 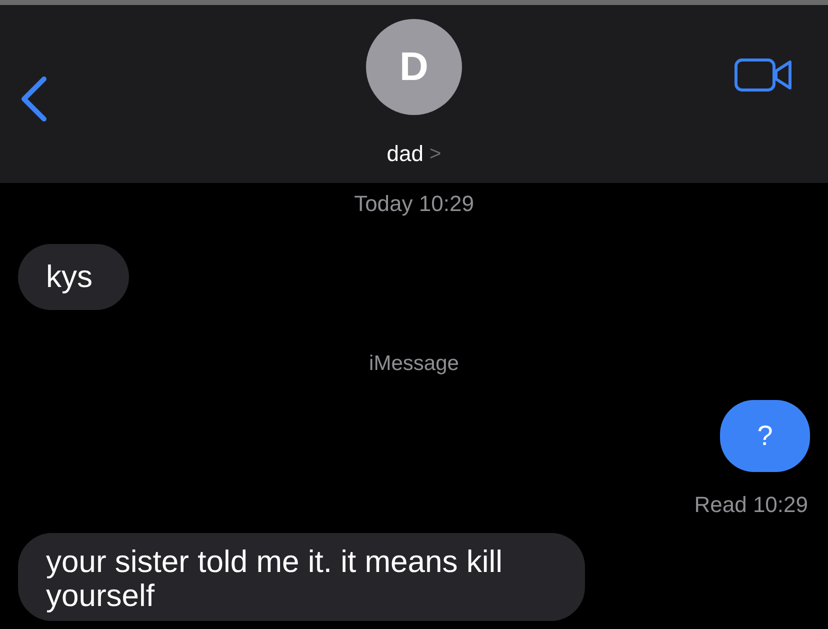 What do you see at coordinates (765, 436) in the screenshot?
I see `sent-message: ?` at bounding box center [765, 436].